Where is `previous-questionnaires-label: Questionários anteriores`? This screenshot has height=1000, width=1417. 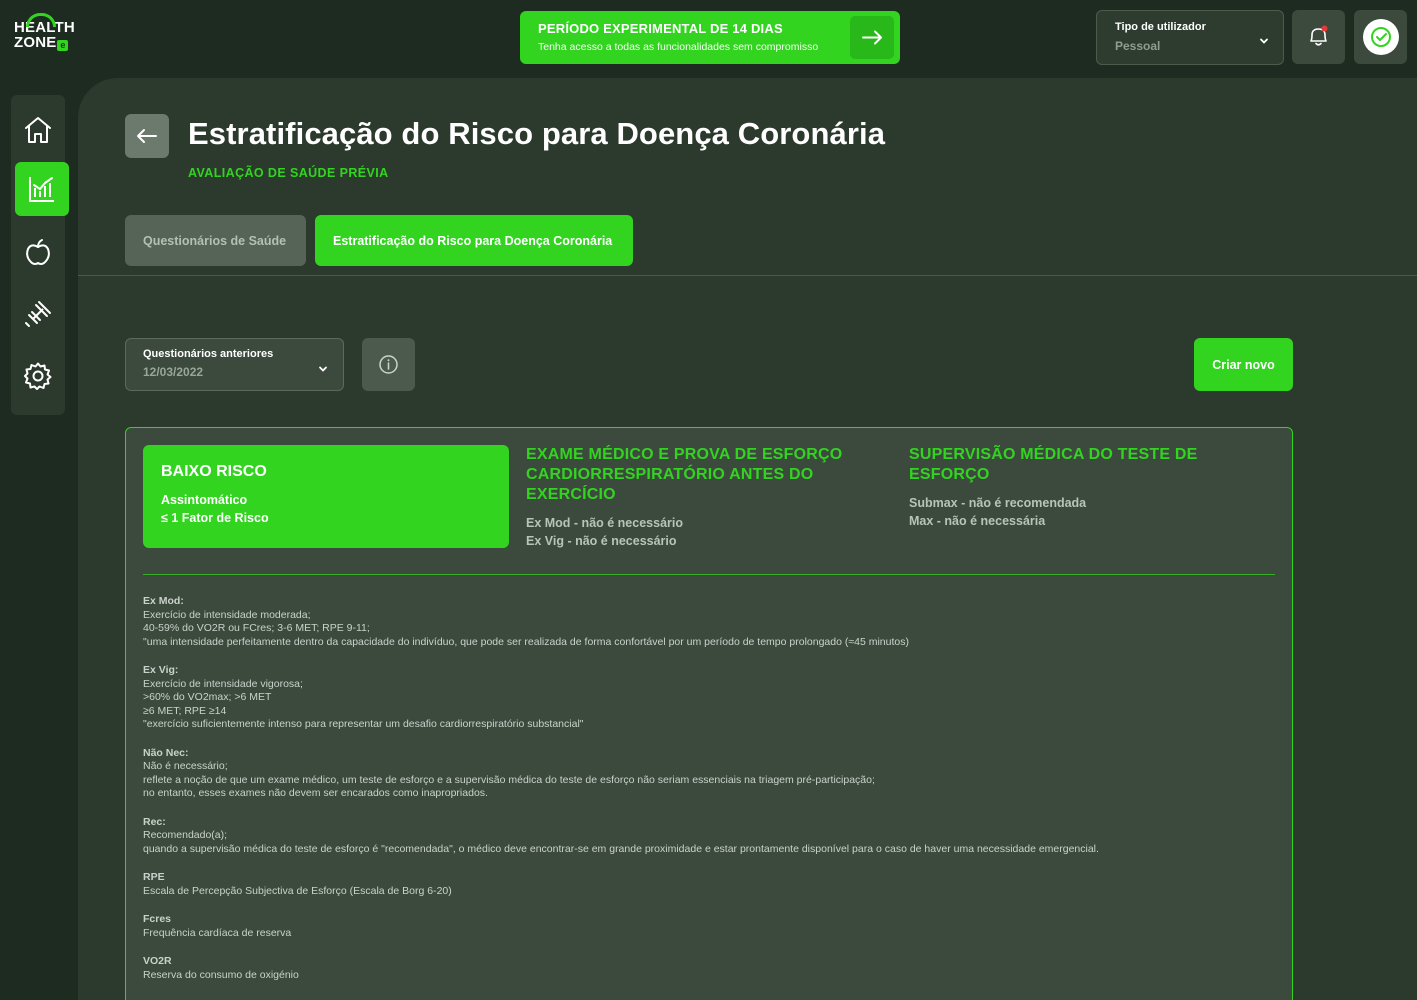 previous-questionnaires-label: Questionários anteriores is located at coordinates (208, 354).